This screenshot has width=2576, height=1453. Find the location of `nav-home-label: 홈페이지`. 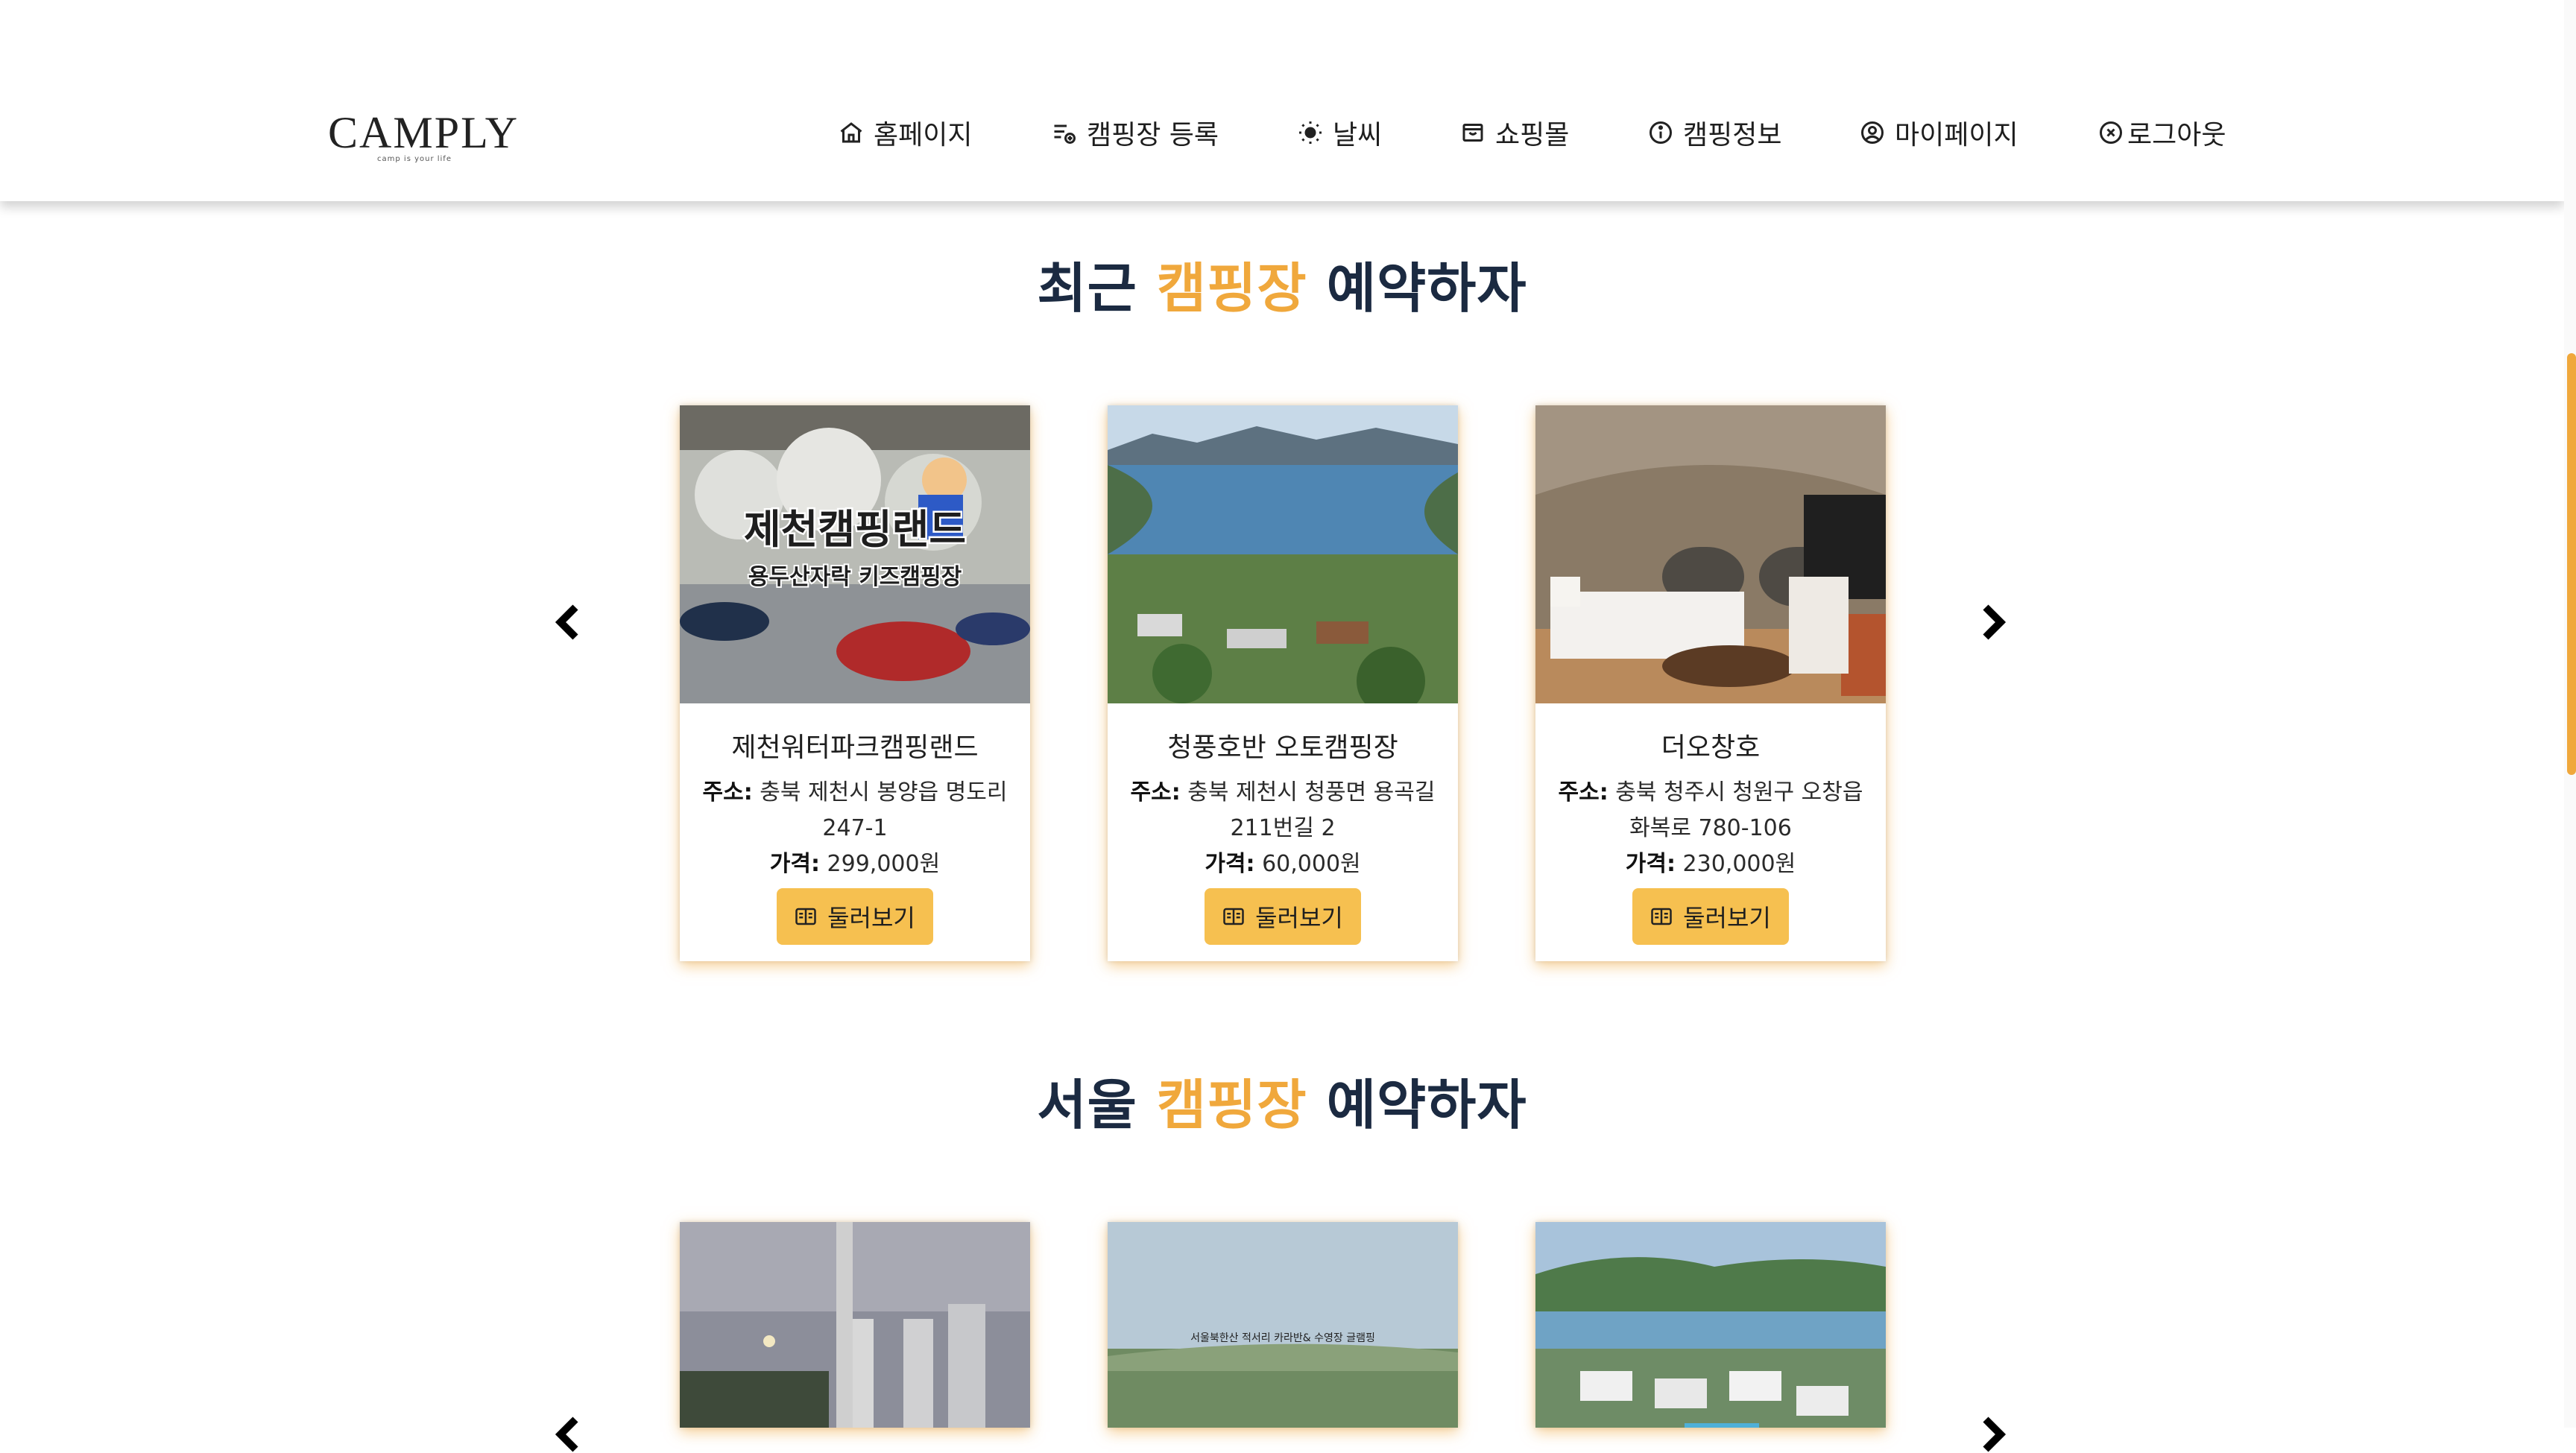

nav-home-label: 홈페이지 is located at coordinates (924, 135).